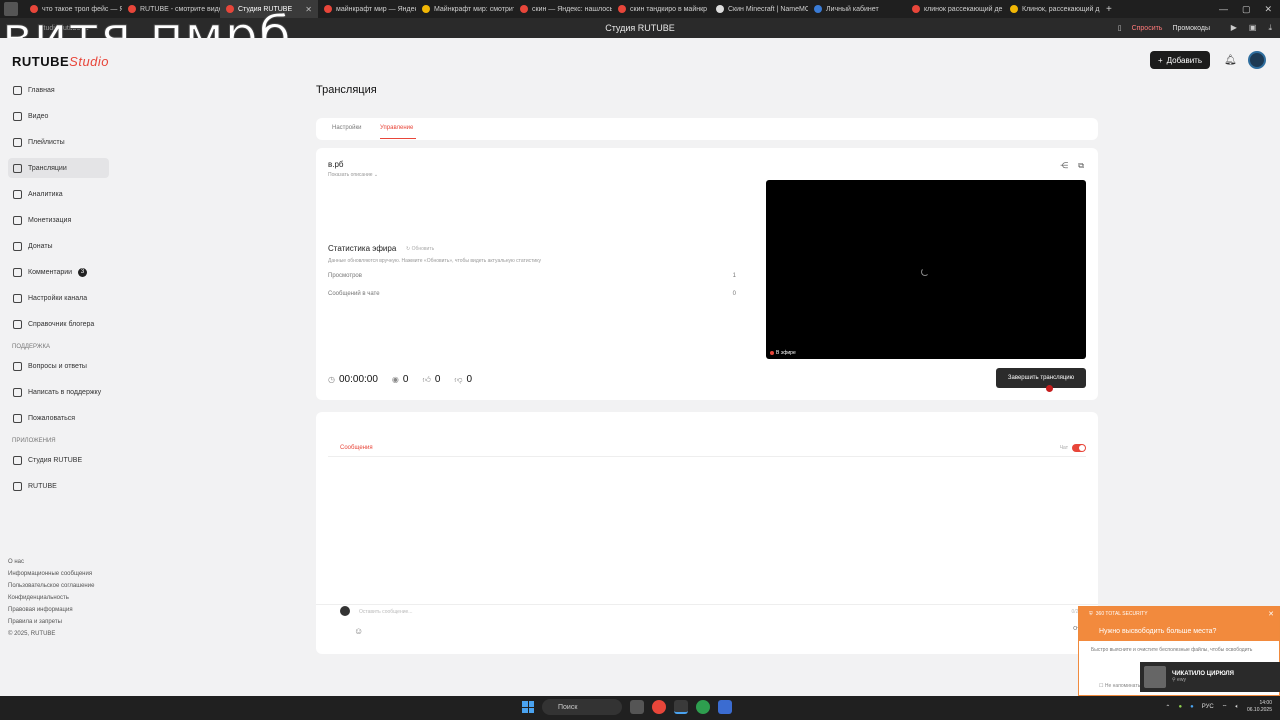 Image resolution: width=1280 pixels, height=720 pixels. What do you see at coordinates (1167, 707) in the screenshot?
I see `tray-chevron-icon: ⌃` at bounding box center [1167, 707].